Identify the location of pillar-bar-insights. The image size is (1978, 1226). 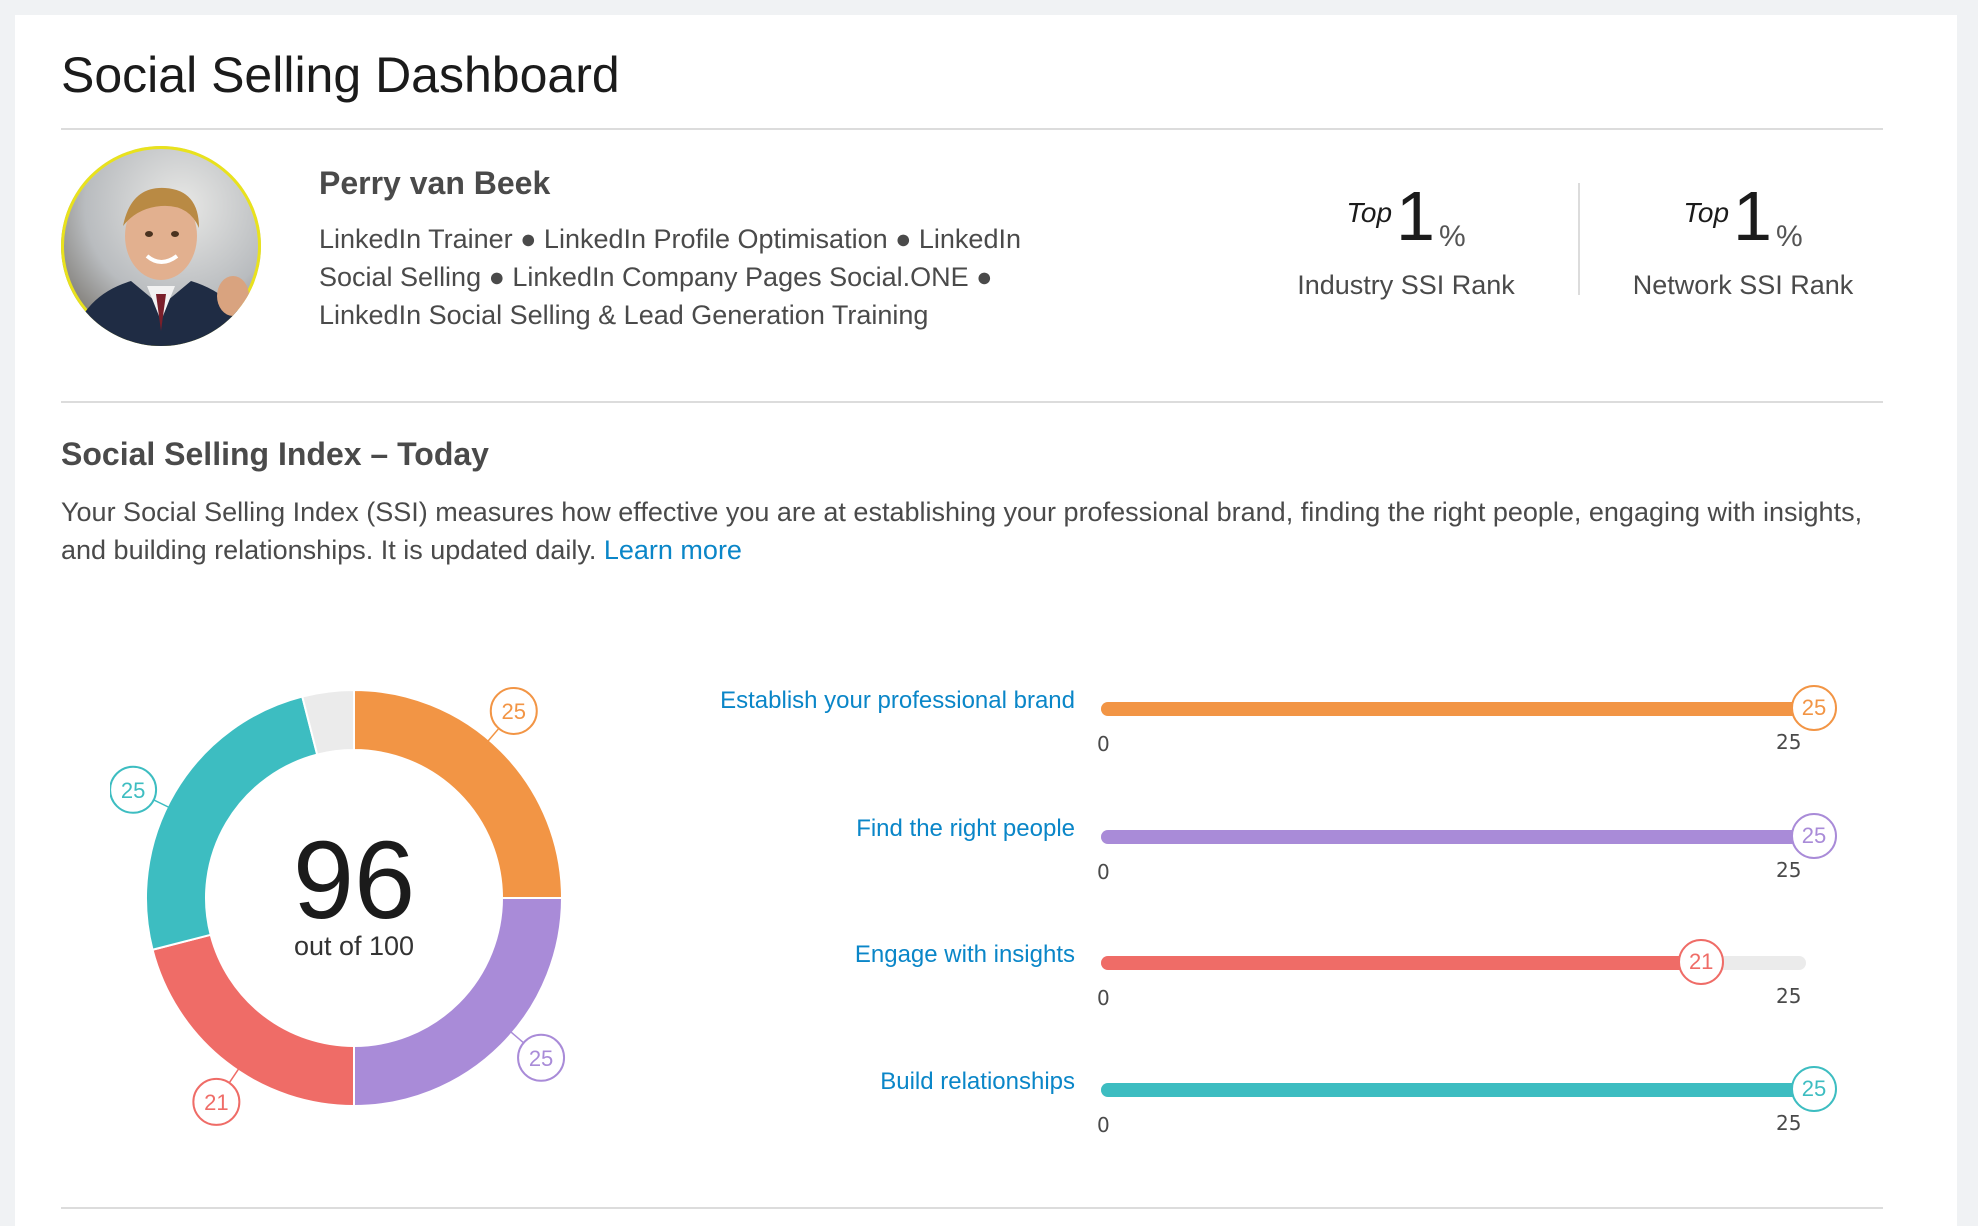
(1397, 963).